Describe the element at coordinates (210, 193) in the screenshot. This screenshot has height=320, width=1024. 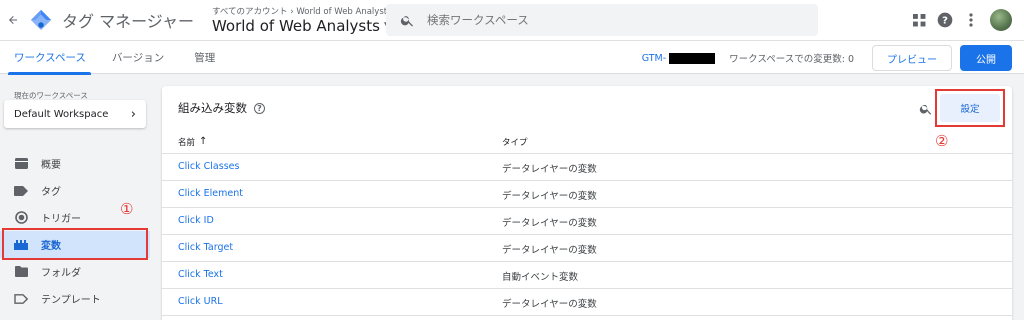
I see `variable-name-link: Click Element` at that location.